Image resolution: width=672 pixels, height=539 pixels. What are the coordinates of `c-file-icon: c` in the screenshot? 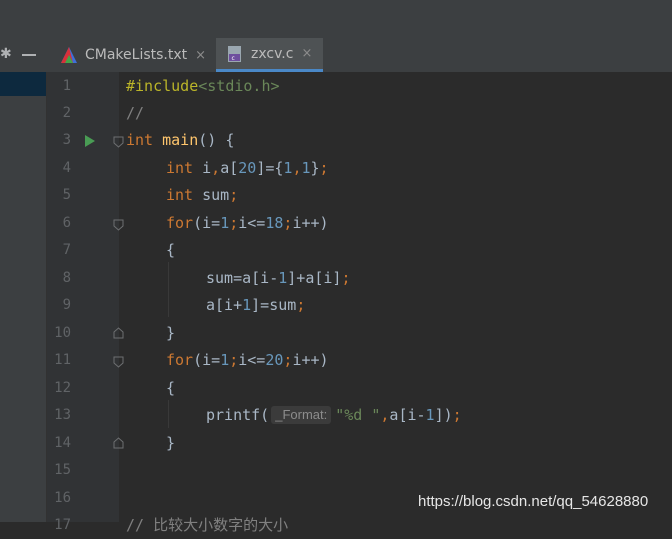 It's located at (234, 53).